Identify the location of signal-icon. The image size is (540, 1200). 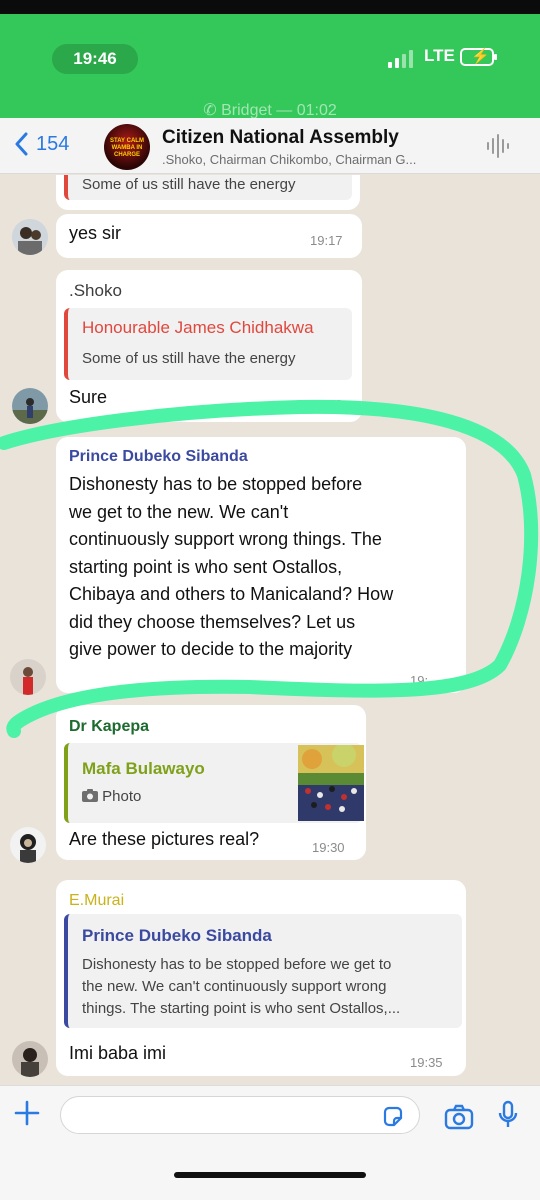
(402, 58).